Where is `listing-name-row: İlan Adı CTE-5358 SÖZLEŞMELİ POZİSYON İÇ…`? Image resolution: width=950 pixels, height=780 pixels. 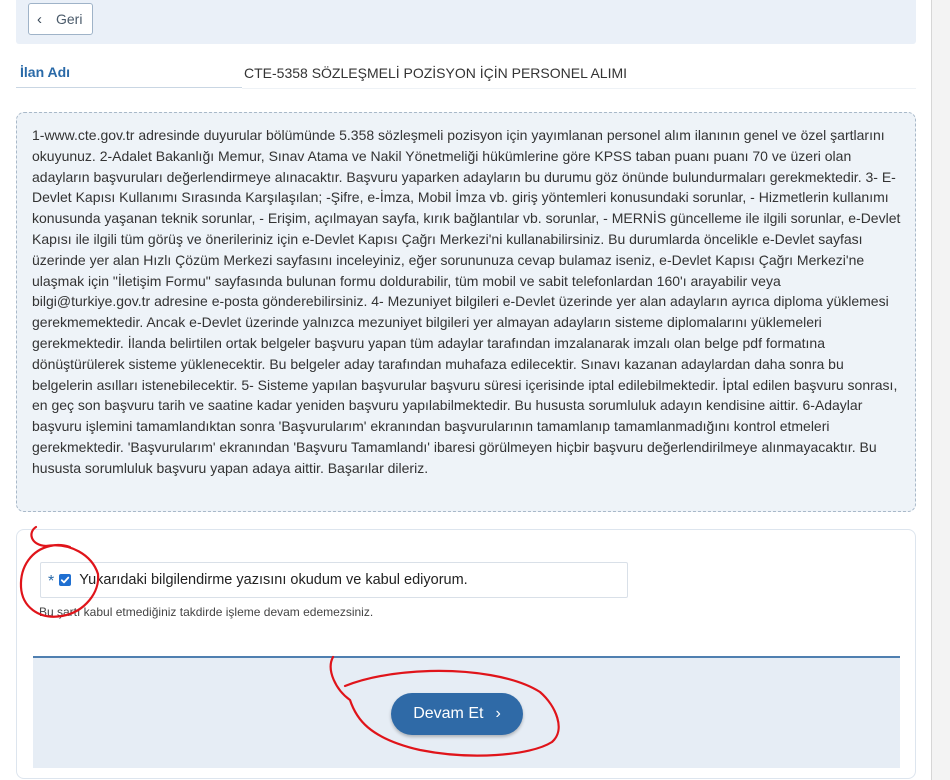 listing-name-row: İlan Adı CTE-5358 SÖZLEŞMELİ POZİSYON İÇ… is located at coordinates (466, 75).